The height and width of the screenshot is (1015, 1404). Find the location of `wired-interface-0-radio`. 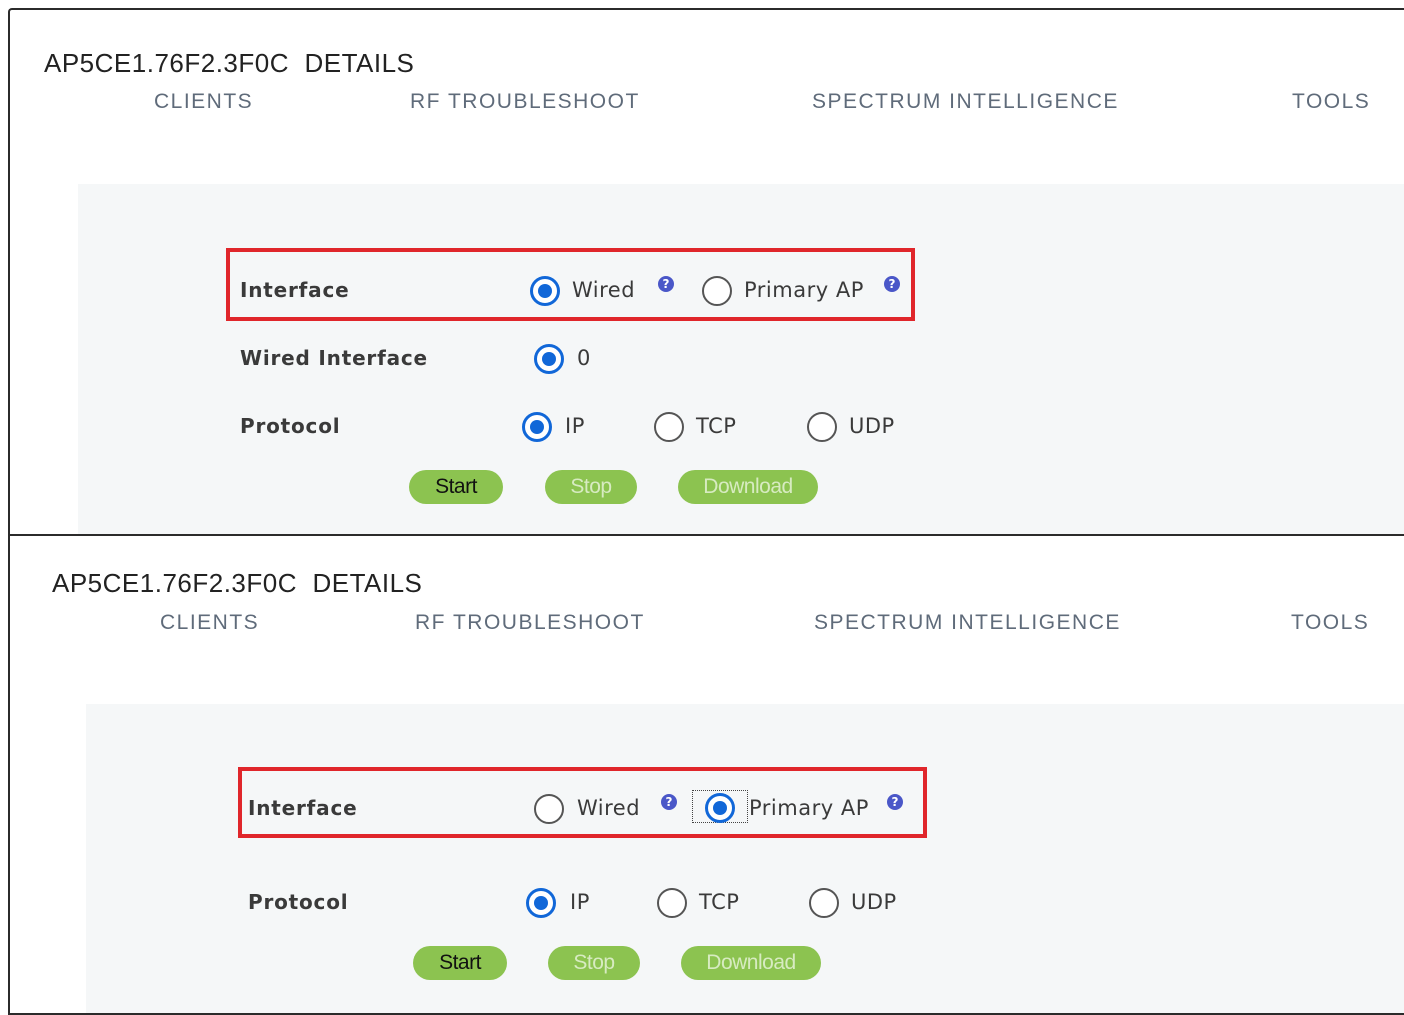

wired-interface-0-radio is located at coordinates (549, 359).